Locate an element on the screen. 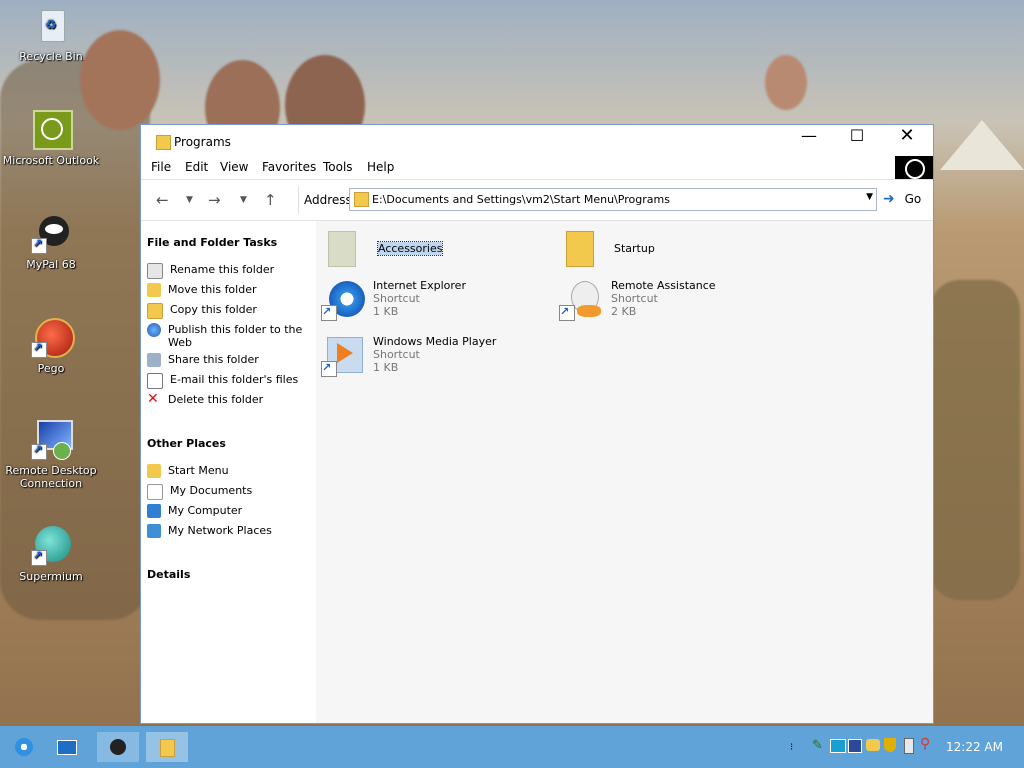 The image size is (1024, 768). forward-arrow-icon: → is located at coordinates (214, 200).